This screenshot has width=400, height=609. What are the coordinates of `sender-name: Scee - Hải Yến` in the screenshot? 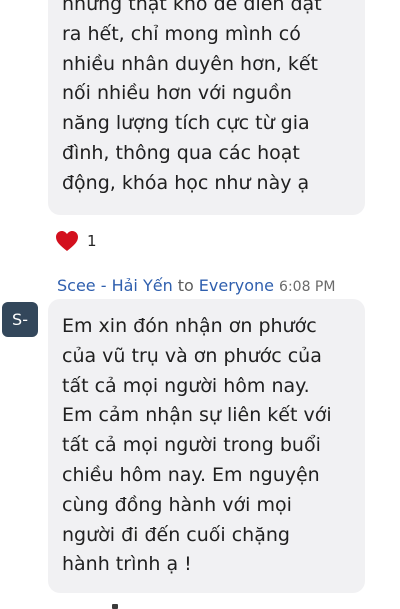 It's located at (115, 285).